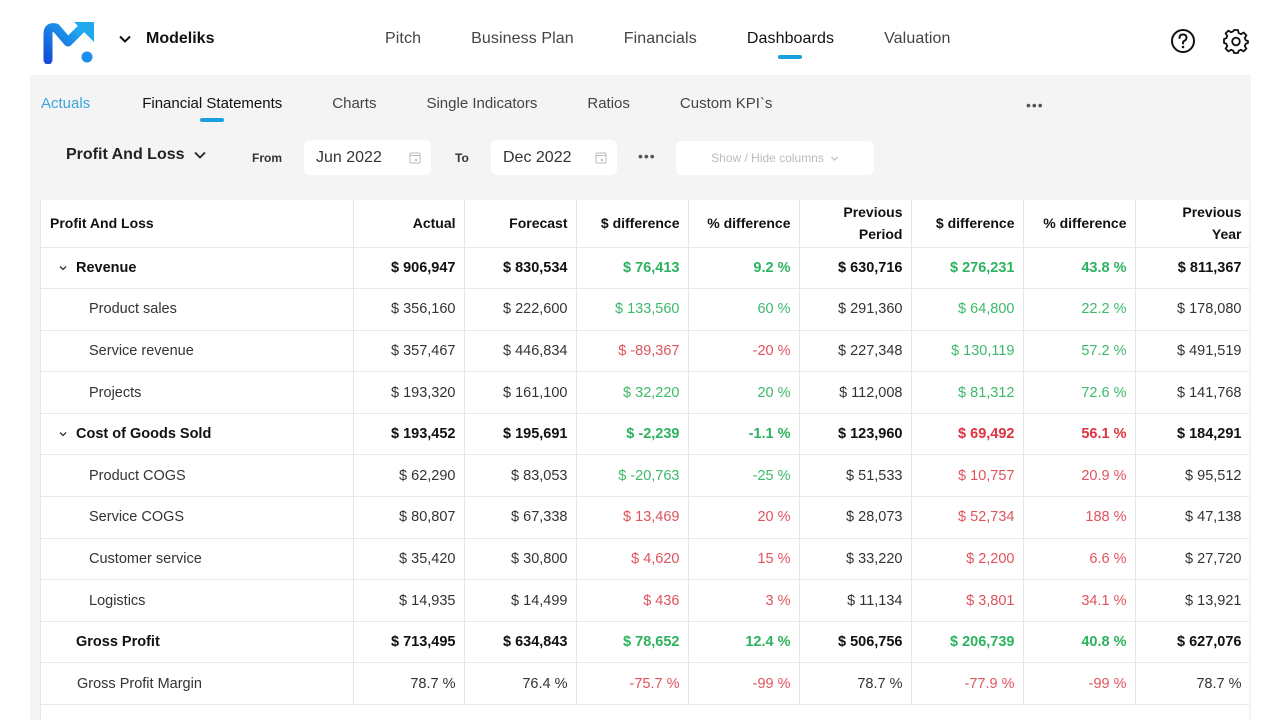 Image resolution: width=1280 pixels, height=720 pixels. What do you see at coordinates (212, 103) in the screenshot?
I see `tab-financial-statements: Financial Statements` at bounding box center [212, 103].